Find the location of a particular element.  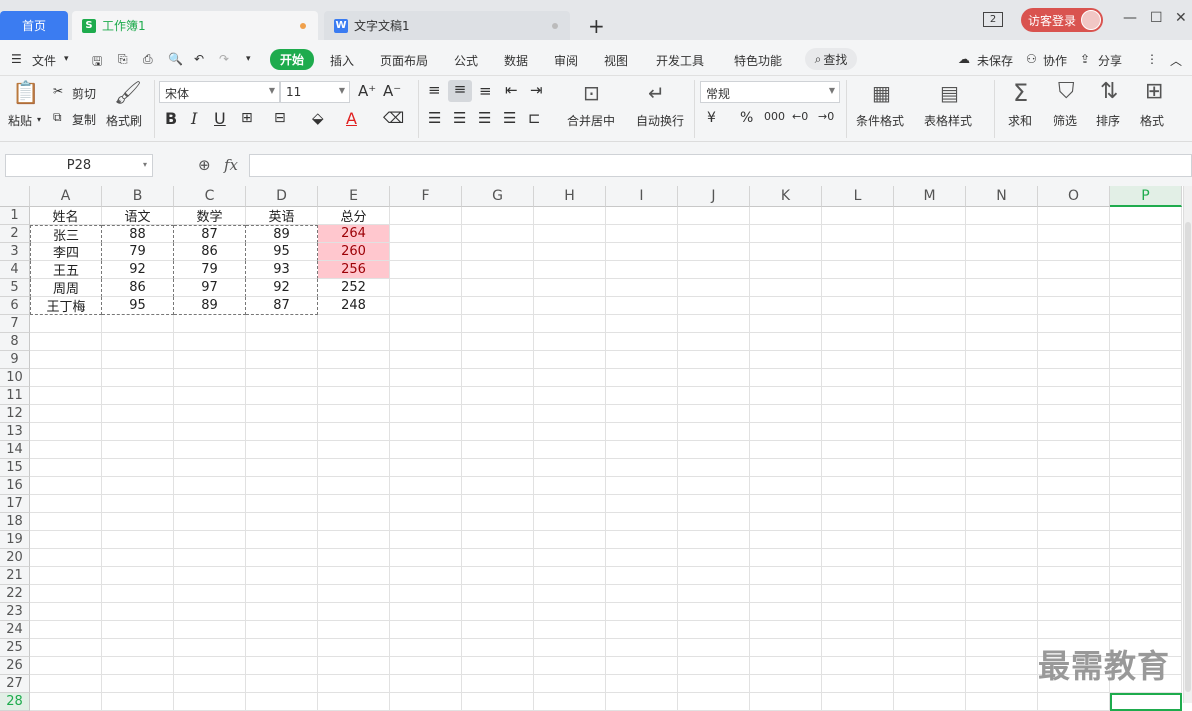

cell-p28 is located at coordinates (1146, 702).